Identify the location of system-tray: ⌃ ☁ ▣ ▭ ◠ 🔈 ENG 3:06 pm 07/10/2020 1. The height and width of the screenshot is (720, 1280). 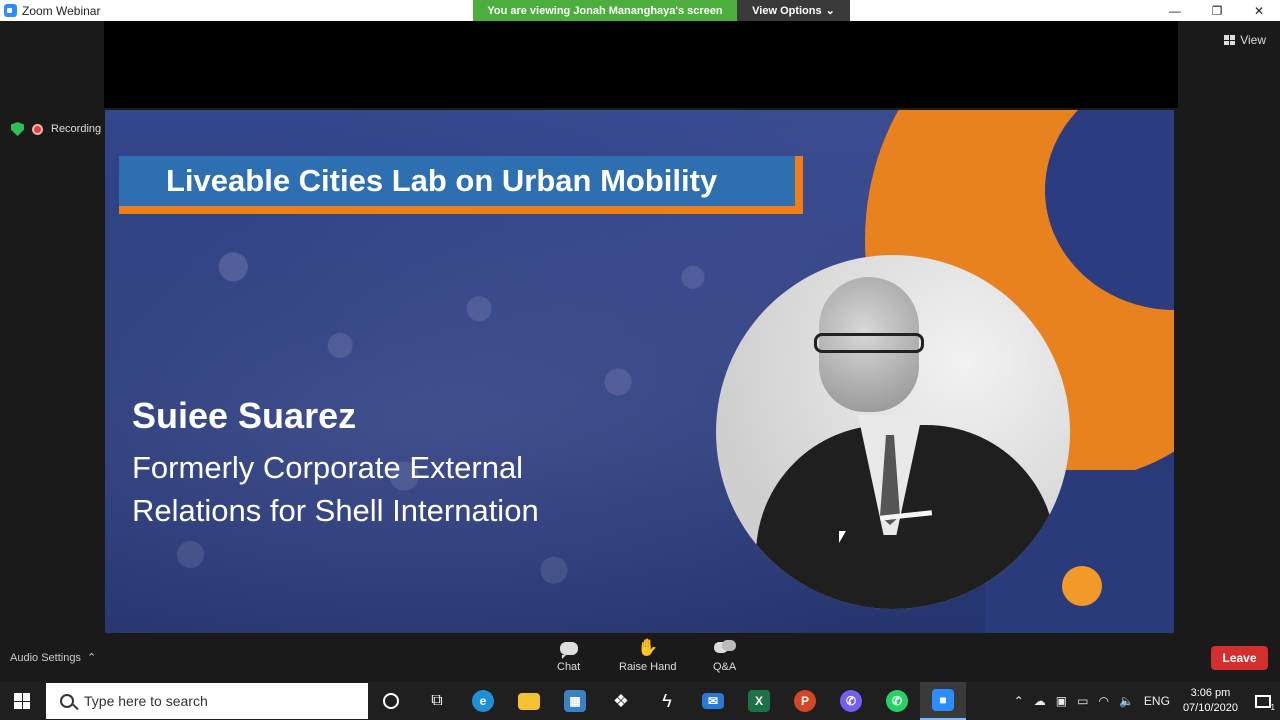
(1144, 701).